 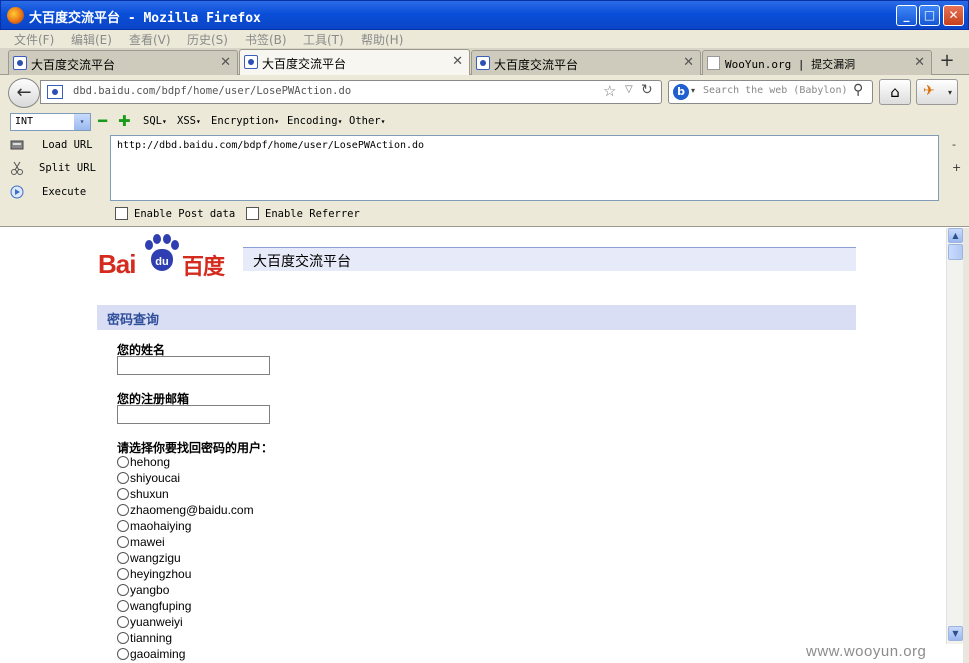 What do you see at coordinates (124, 121) in the screenshot?
I see `increase-icon: ✚` at bounding box center [124, 121].